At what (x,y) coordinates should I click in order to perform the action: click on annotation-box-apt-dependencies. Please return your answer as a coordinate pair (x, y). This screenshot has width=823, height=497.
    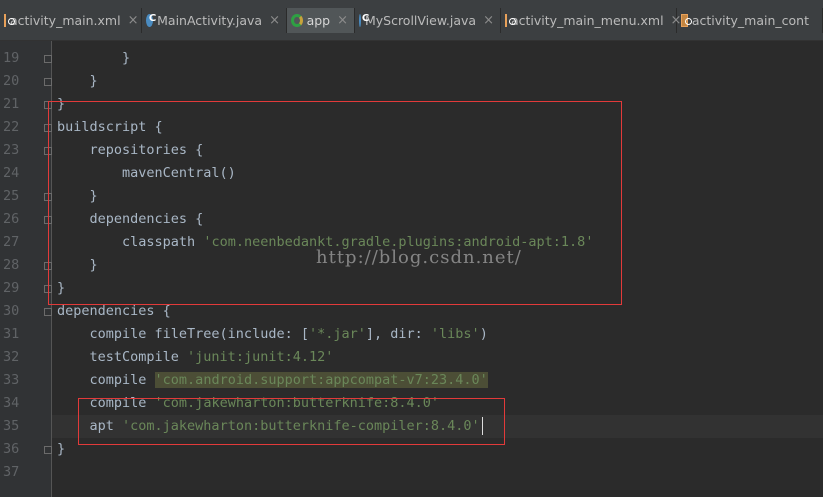
    Looking at the image, I should click on (291, 421).